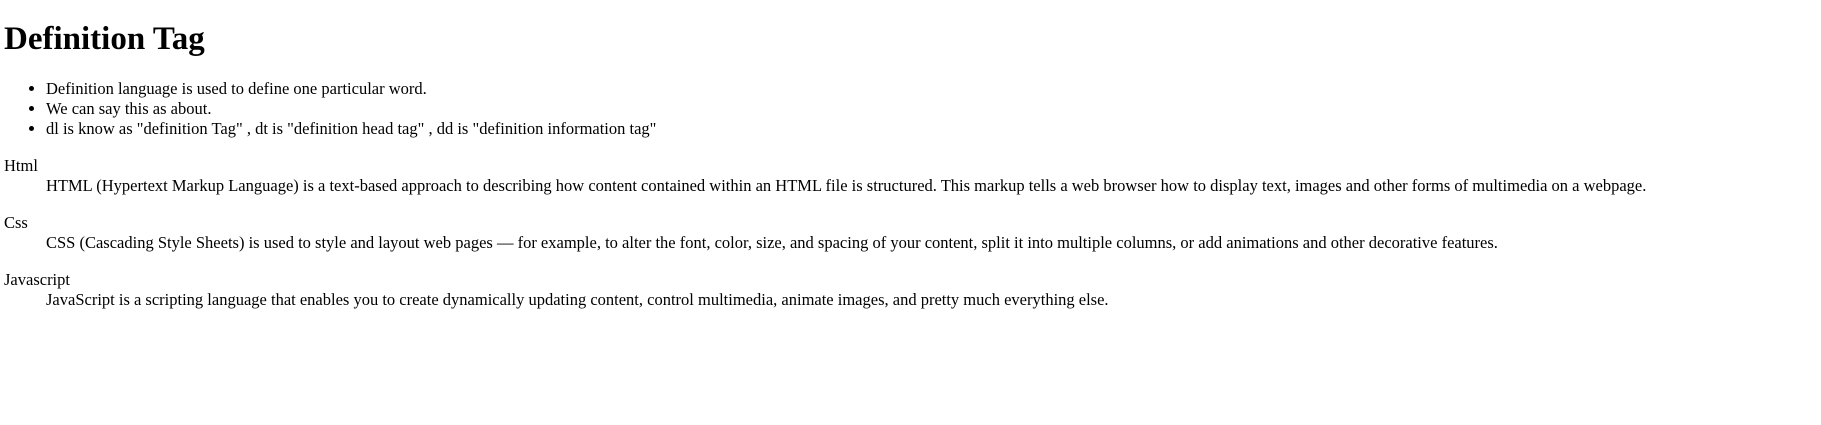 The width and height of the screenshot is (1821, 425). Describe the element at coordinates (104, 39) in the screenshot. I see `page-title: Definition Tag` at that location.